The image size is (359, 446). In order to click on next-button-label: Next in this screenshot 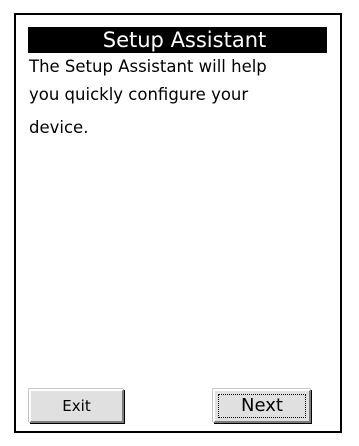, I will do `click(262, 405)`.